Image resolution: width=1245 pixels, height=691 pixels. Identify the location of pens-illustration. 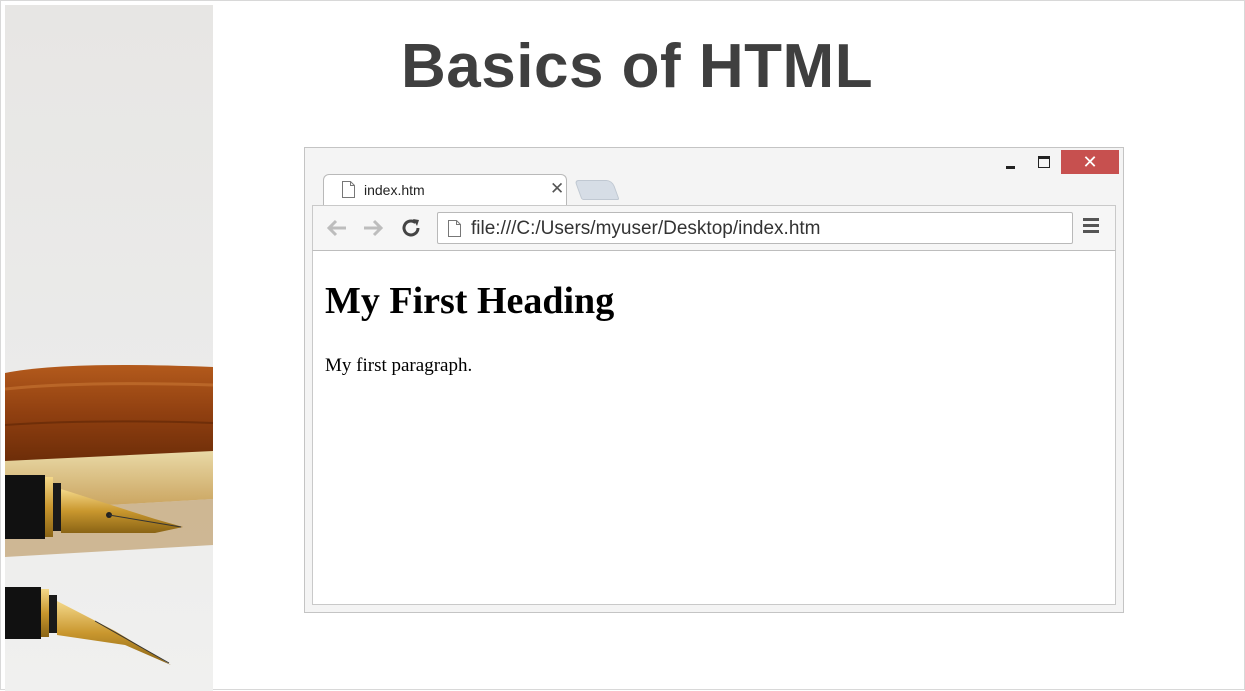
(109, 515).